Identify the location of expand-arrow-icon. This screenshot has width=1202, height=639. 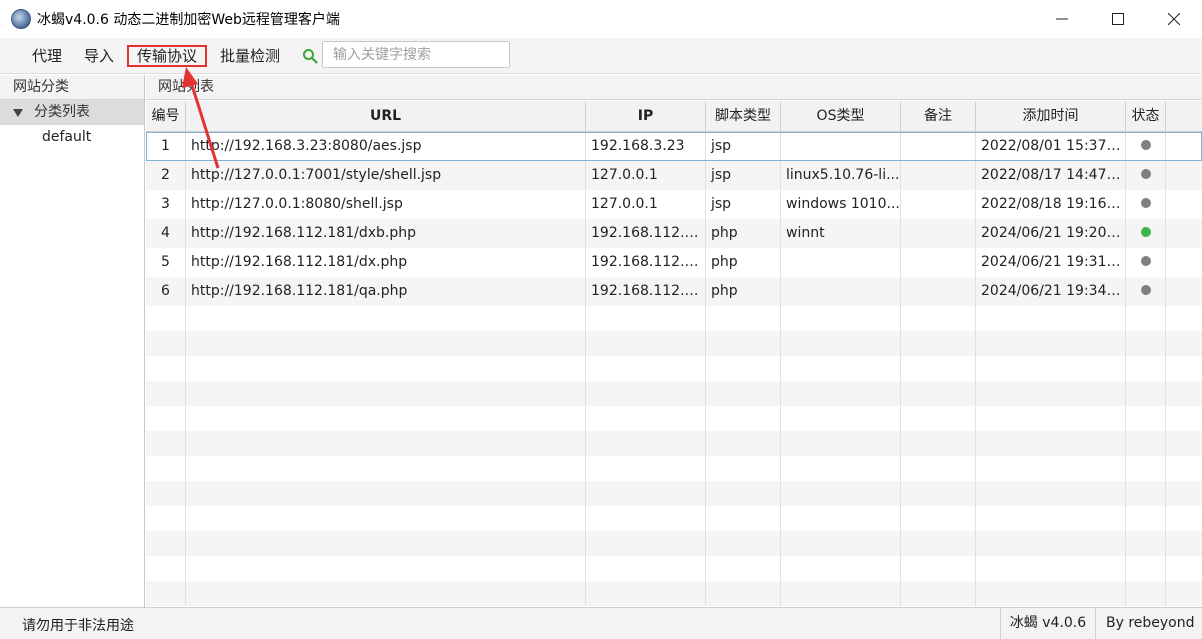
(18, 113).